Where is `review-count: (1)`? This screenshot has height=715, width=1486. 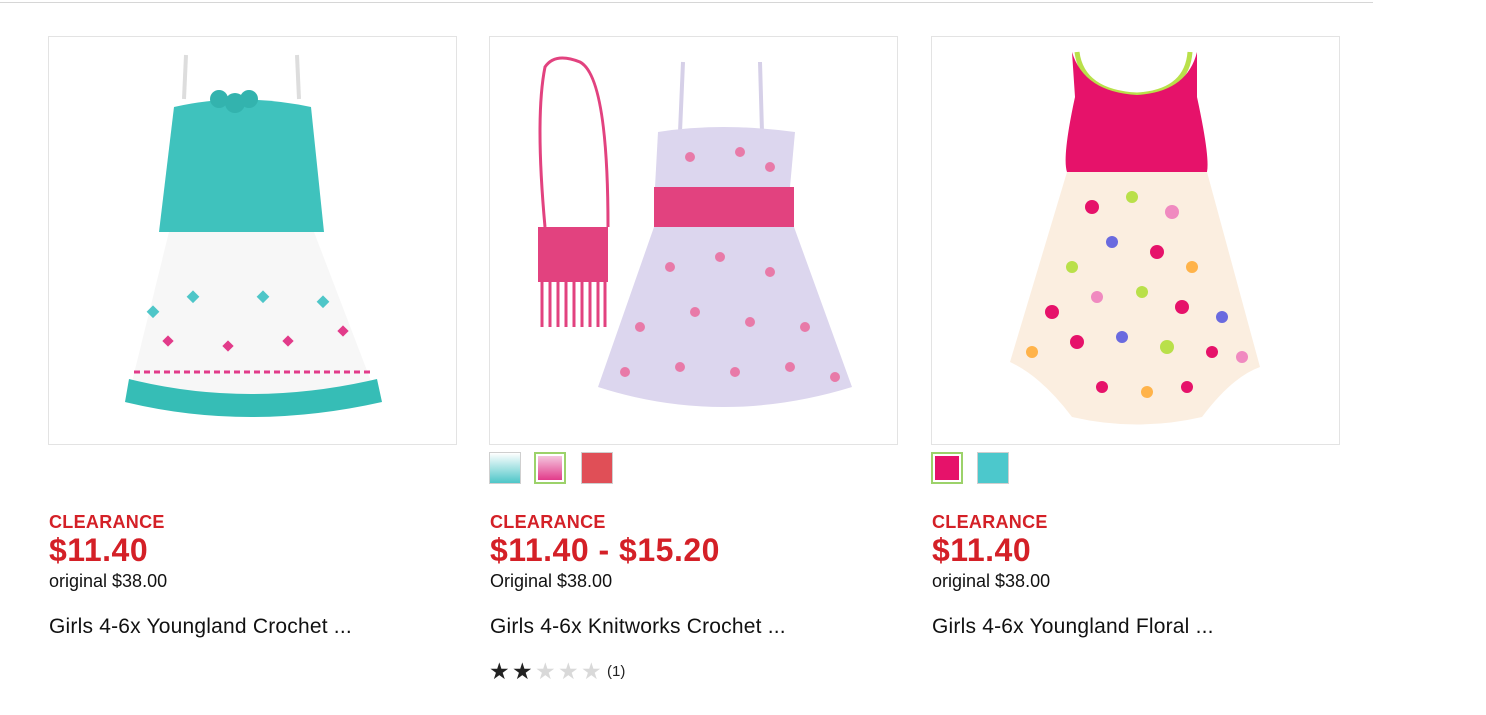 review-count: (1) is located at coordinates (616, 671).